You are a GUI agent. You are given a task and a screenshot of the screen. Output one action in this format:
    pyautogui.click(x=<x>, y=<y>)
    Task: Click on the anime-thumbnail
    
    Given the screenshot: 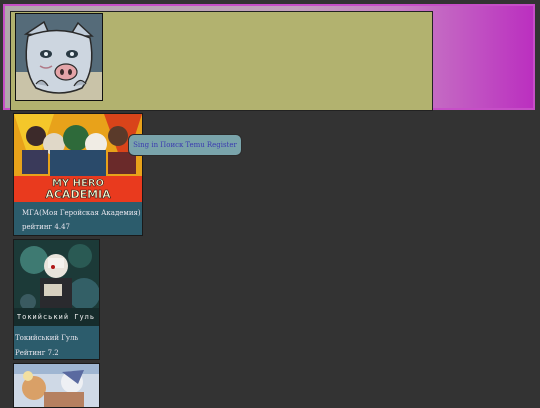 What is the action you would take?
    pyautogui.click(x=56, y=385)
    